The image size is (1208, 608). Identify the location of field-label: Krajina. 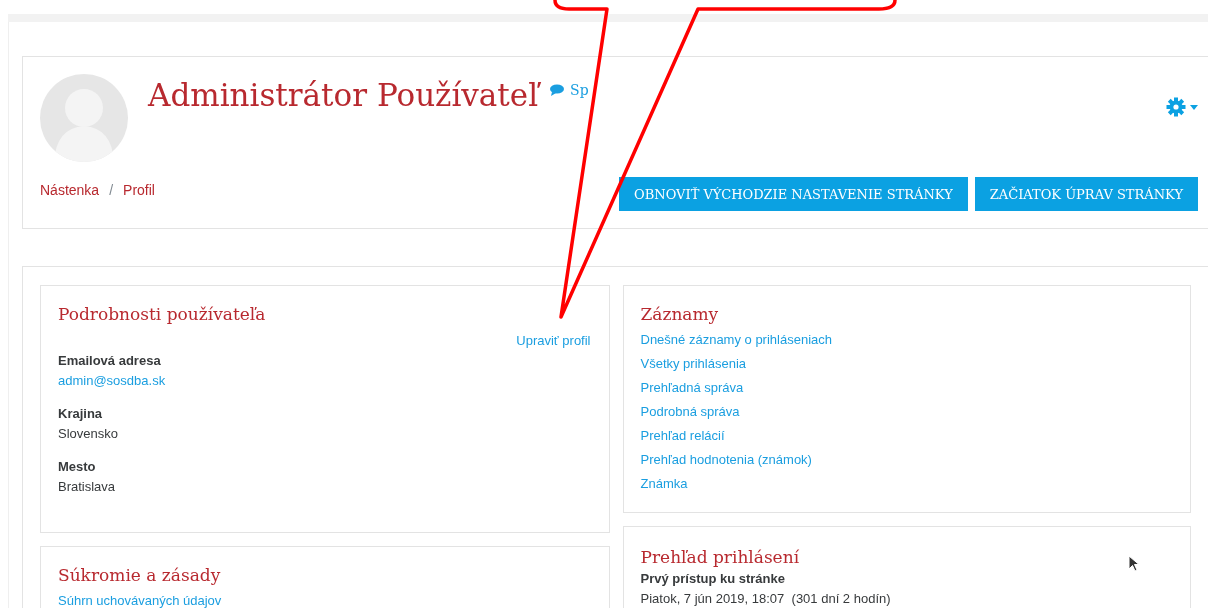
(80, 414).